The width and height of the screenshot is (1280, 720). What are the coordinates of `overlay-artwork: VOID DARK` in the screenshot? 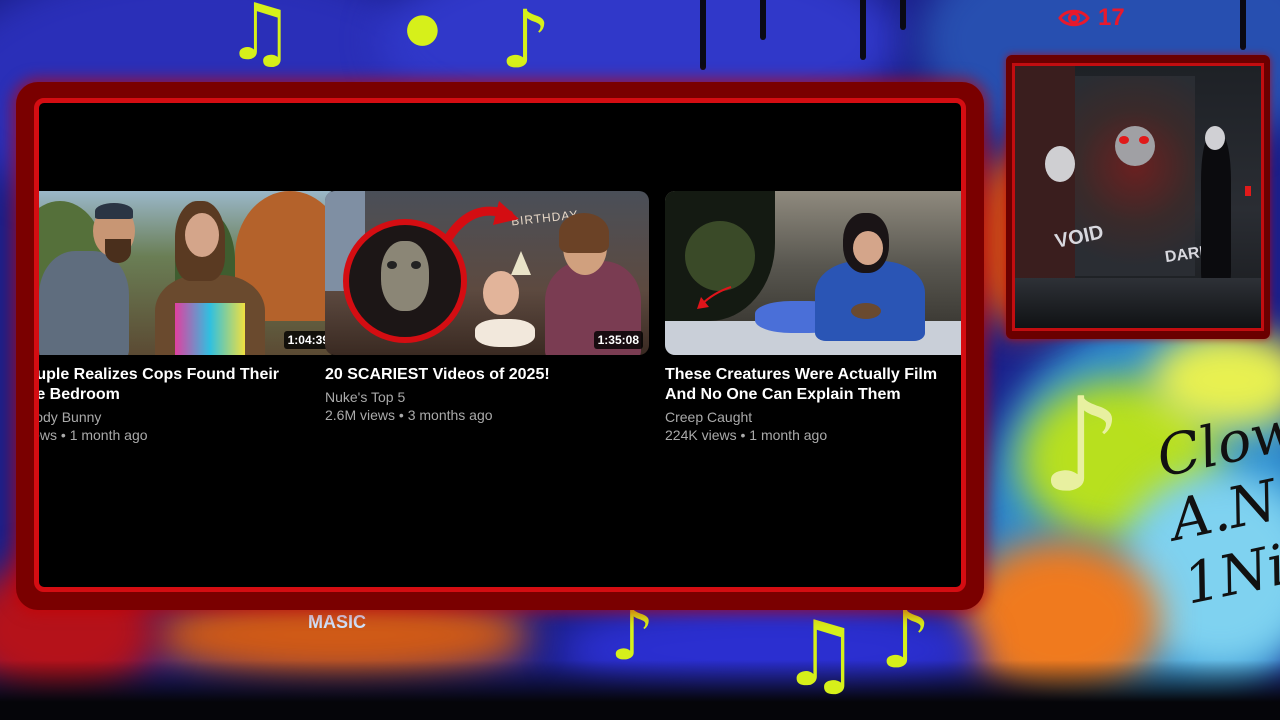 It's located at (1138, 197).